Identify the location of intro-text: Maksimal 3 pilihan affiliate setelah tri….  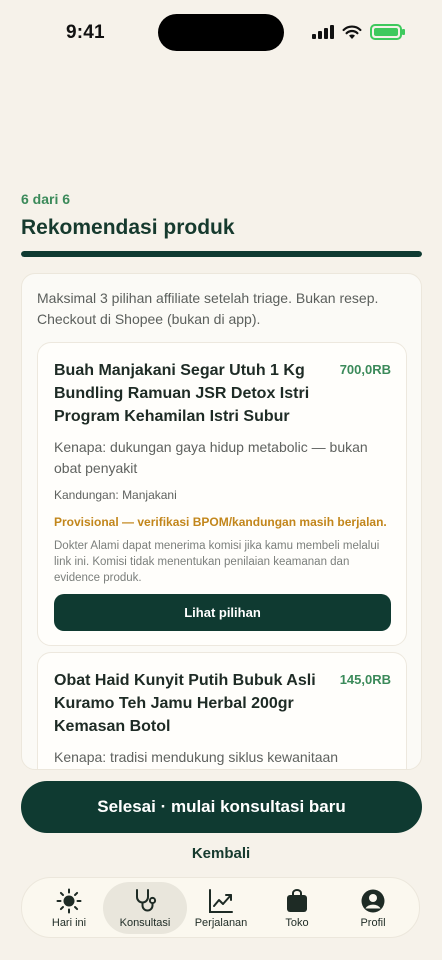
(208, 308).